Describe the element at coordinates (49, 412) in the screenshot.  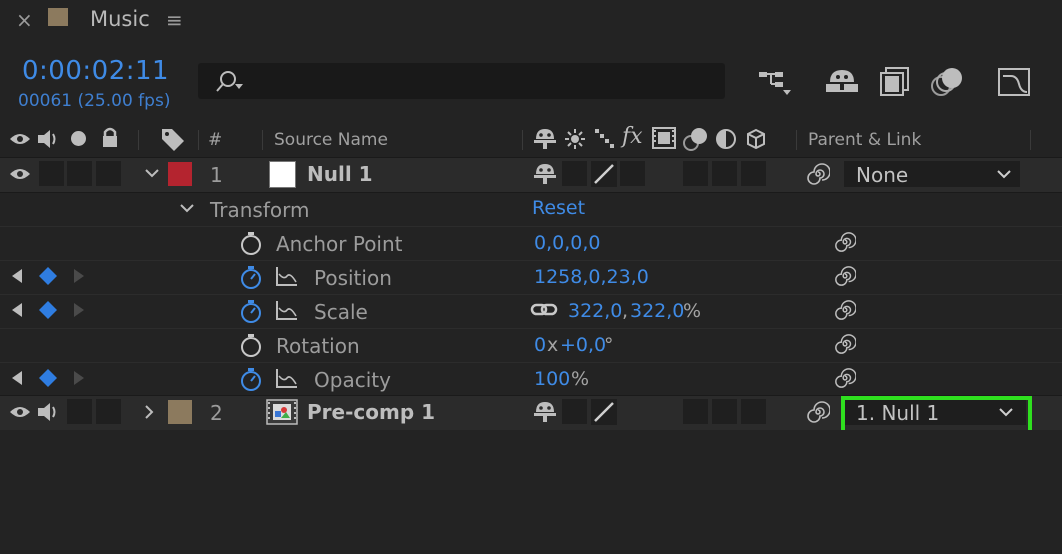
I see `layer-2-audio-speaker-icon` at that location.